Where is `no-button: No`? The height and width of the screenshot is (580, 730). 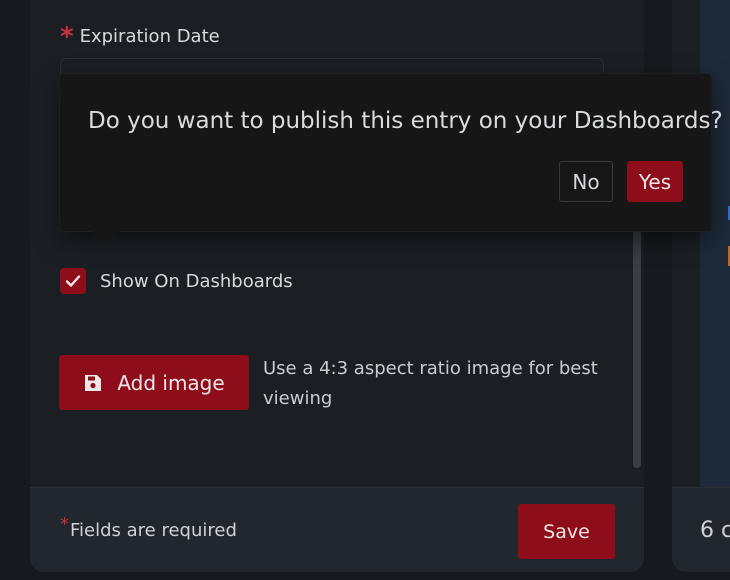 no-button: No is located at coordinates (586, 181).